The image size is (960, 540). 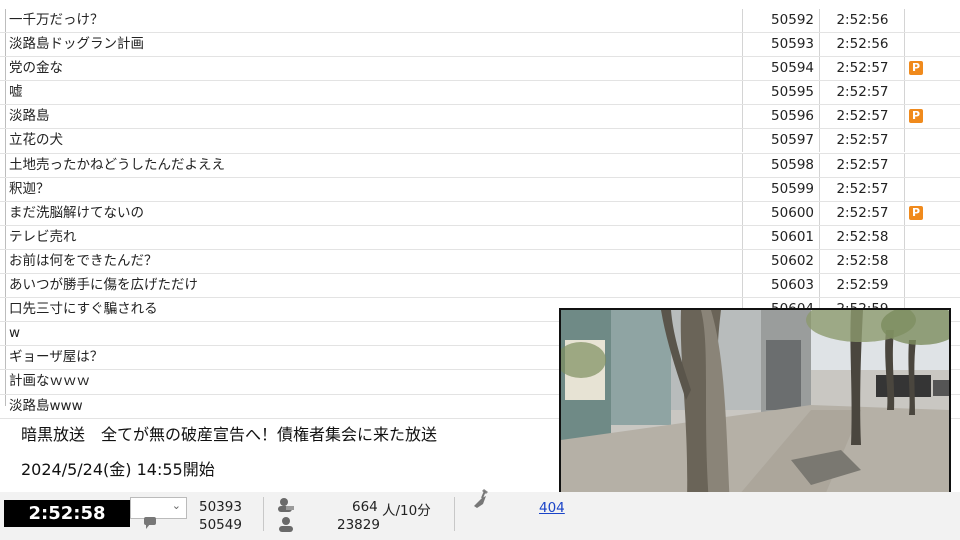 I want to click on comment-row: 淡路島ドッグラン計画 50593 2:52:56, so click(x=480, y=45).